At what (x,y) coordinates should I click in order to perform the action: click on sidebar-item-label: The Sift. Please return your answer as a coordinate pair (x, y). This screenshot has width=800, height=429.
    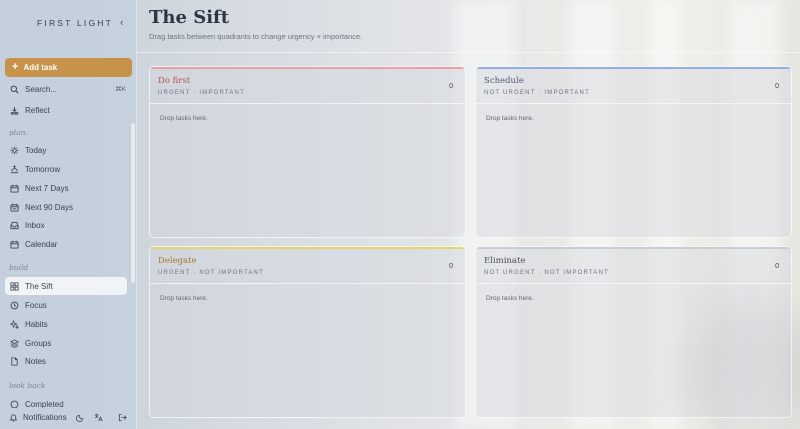
    Looking at the image, I should click on (39, 286).